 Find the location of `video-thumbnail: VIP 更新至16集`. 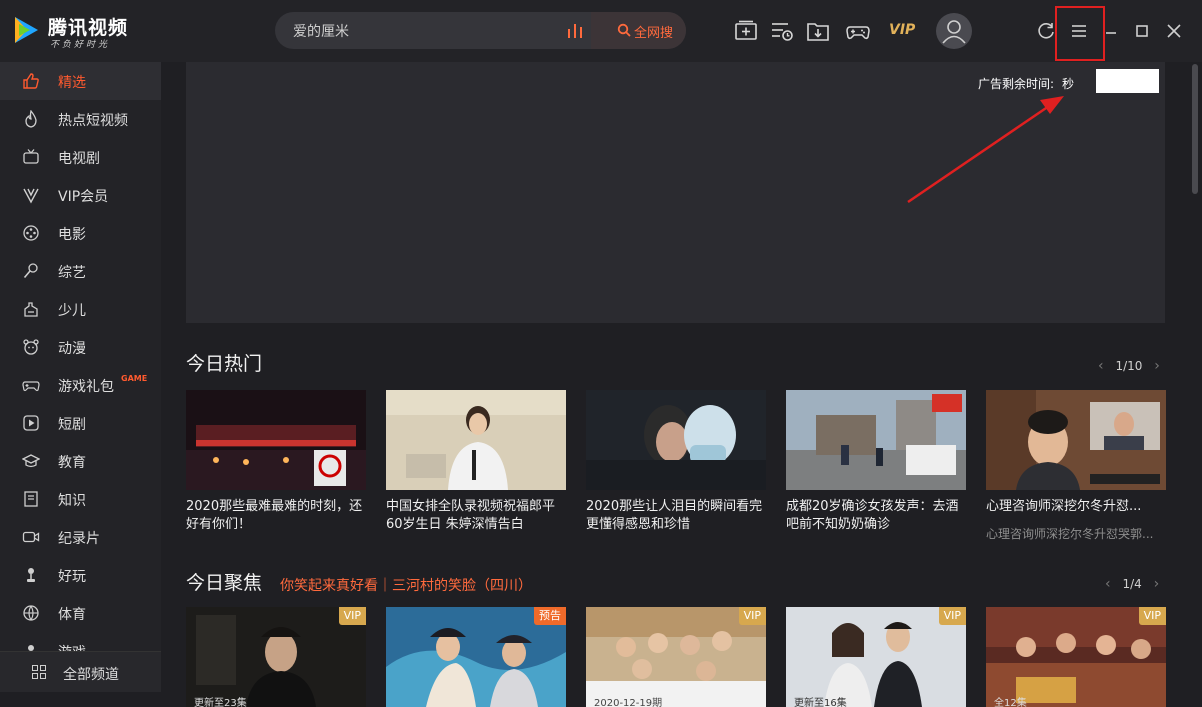

video-thumbnail: VIP 更新至16集 is located at coordinates (876, 657).